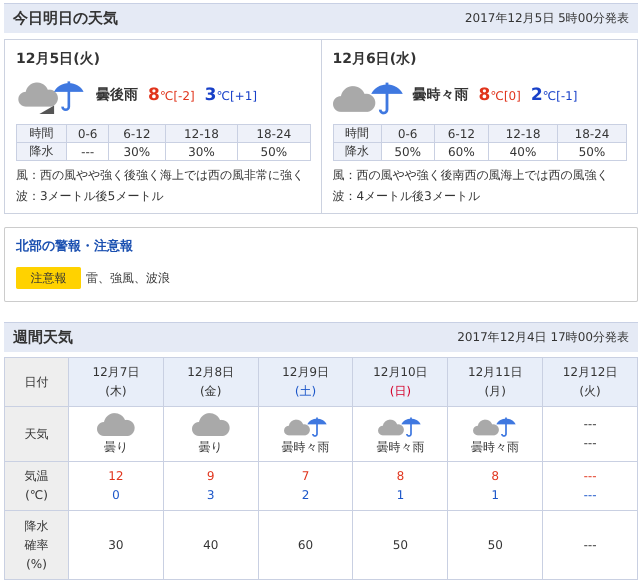 The width and height of the screenshot is (643, 586). Describe the element at coordinates (461, 151) in the screenshot. I see `table-cell: 60%` at that location.